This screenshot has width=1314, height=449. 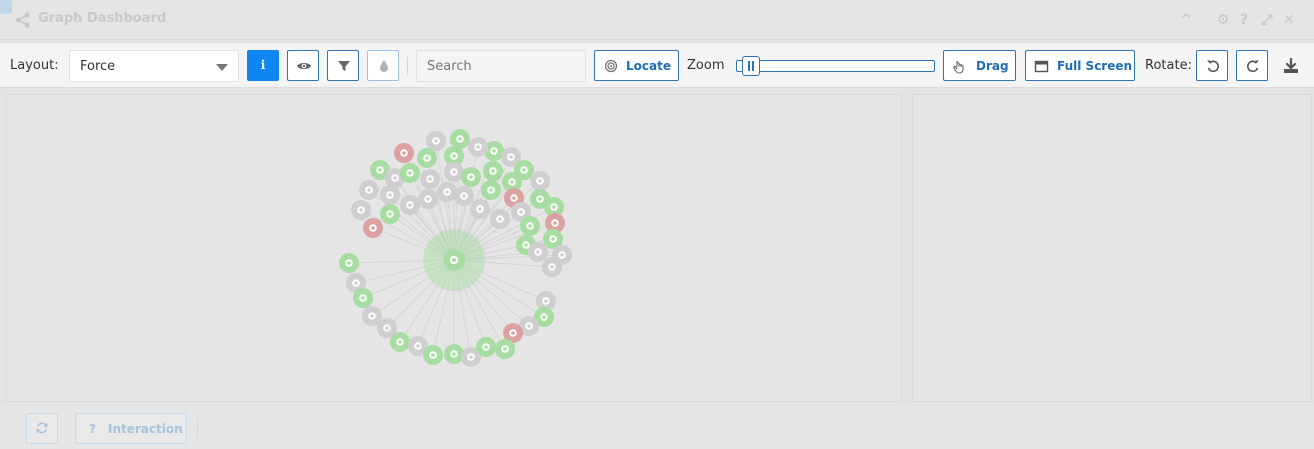 I want to click on layout-label: Layout:, so click(x=34, y=65).